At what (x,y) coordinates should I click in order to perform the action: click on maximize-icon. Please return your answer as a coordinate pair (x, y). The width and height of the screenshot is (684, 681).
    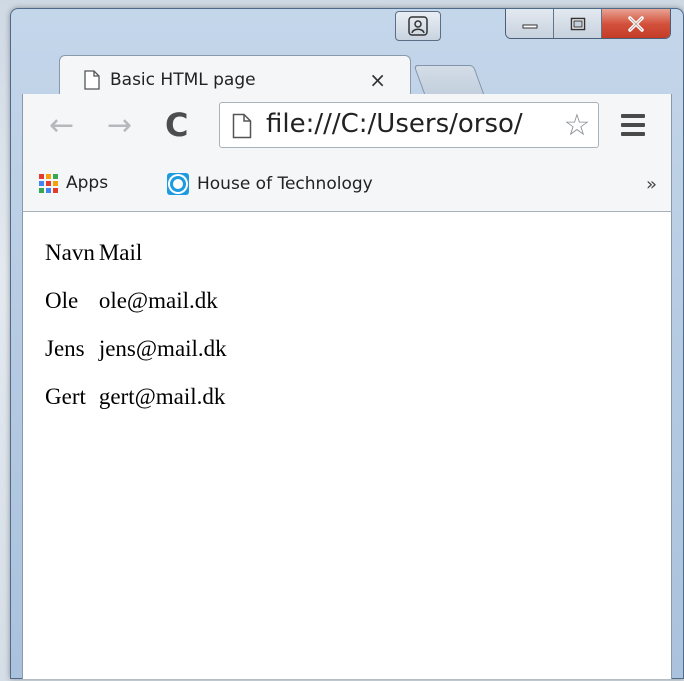
    Looking at the image, I should click on (577, 24).